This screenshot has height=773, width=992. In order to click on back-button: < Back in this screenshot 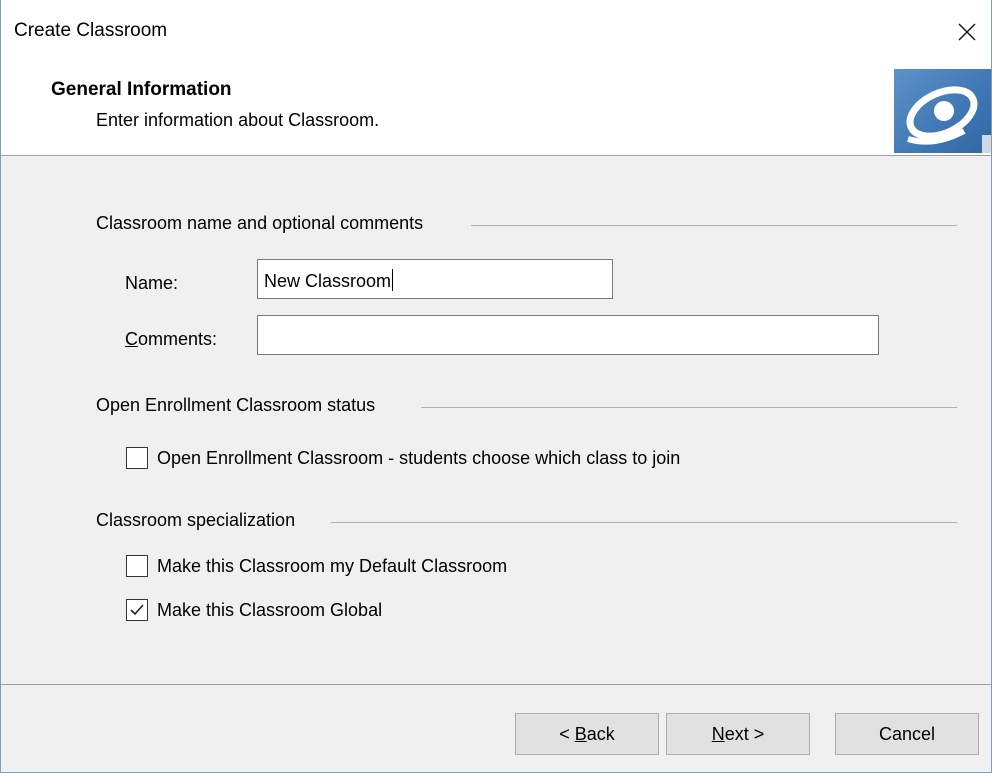, I will do `click(587, 734)`.